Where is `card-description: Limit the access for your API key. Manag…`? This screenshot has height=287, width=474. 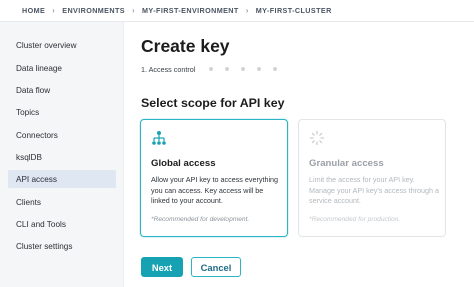 card-description: Limit the access for your API key. Manag… is located at coordinates (374, 190).